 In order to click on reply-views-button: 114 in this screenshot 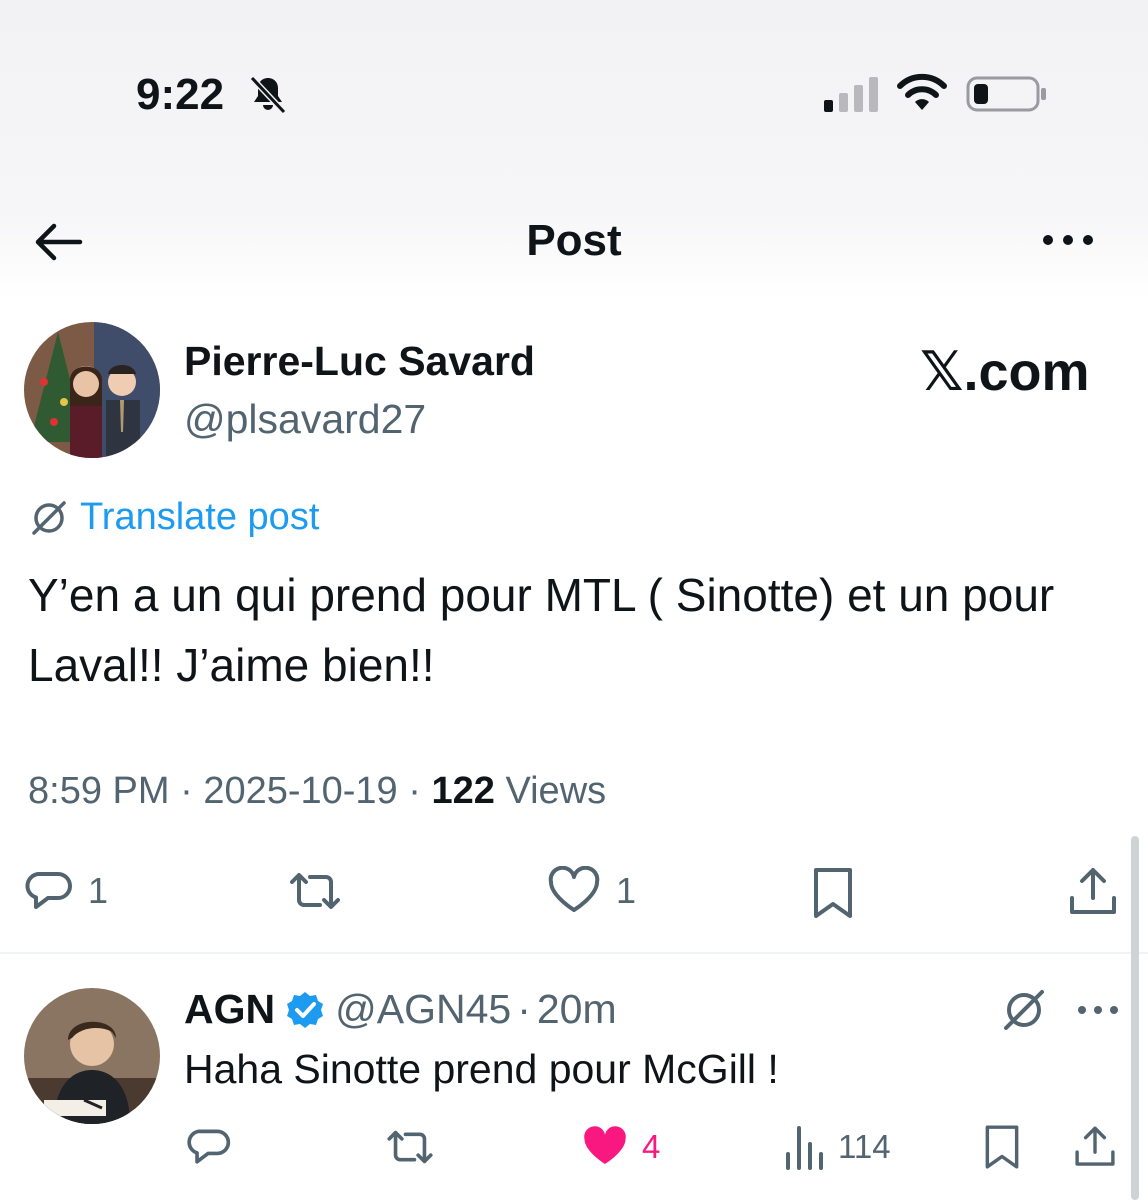, I will do `click(837, 1147)`.